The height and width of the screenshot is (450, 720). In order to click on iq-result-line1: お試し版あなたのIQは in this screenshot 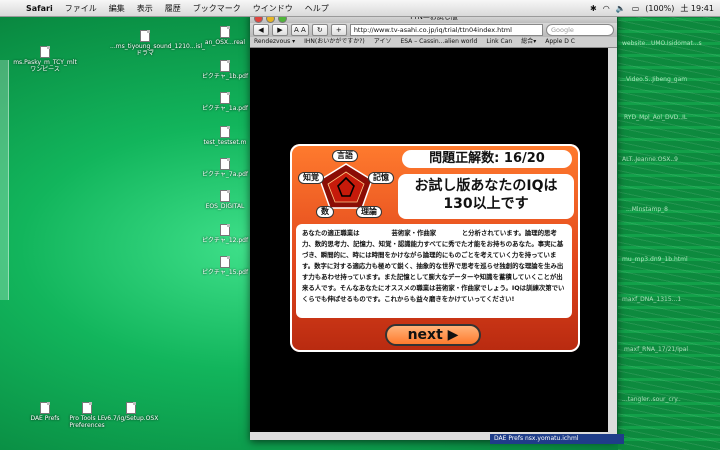, I will do `click(486, 186)`.